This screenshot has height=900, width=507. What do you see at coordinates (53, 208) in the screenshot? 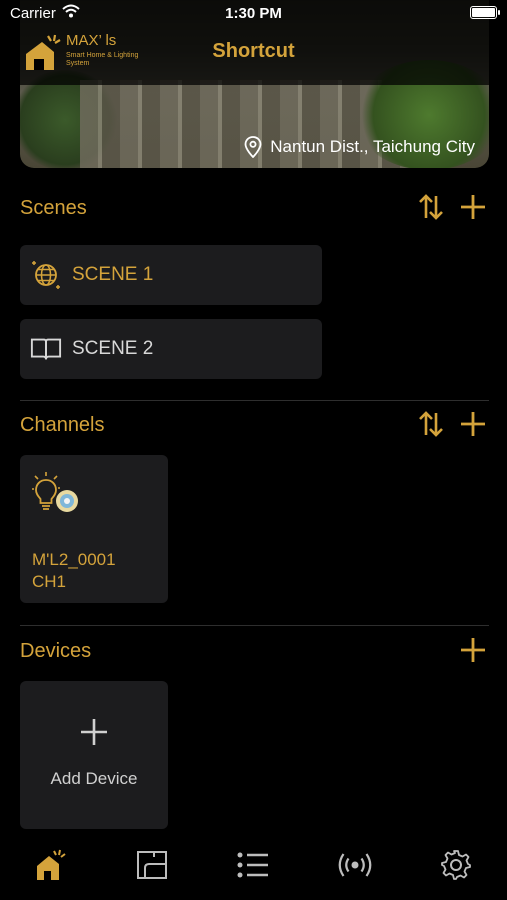
I see `scenes-section-title: Scenes` at bounding box center [53, 208].